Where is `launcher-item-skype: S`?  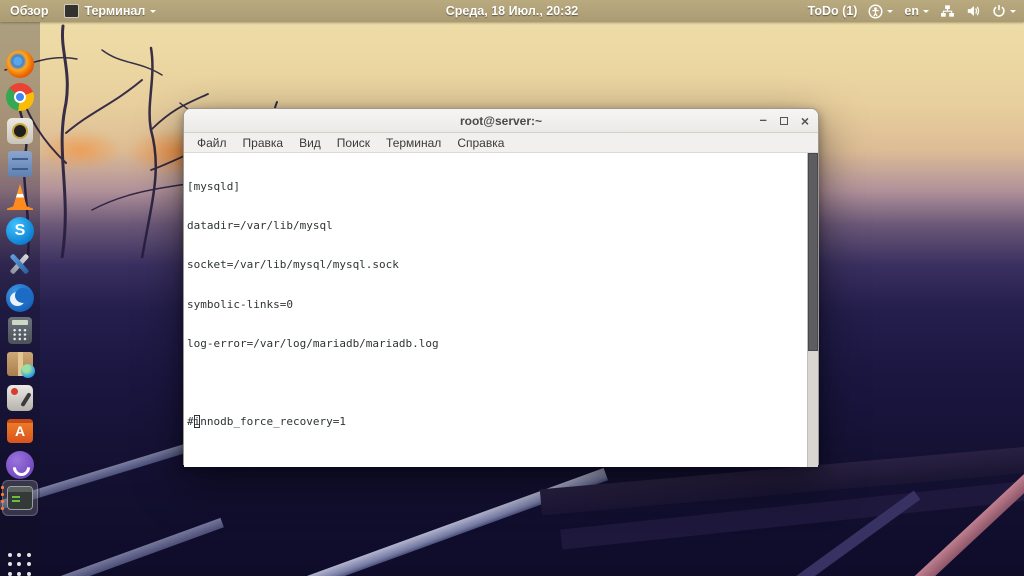
launcher-item-skype: S is located at coordinates (20, 231).